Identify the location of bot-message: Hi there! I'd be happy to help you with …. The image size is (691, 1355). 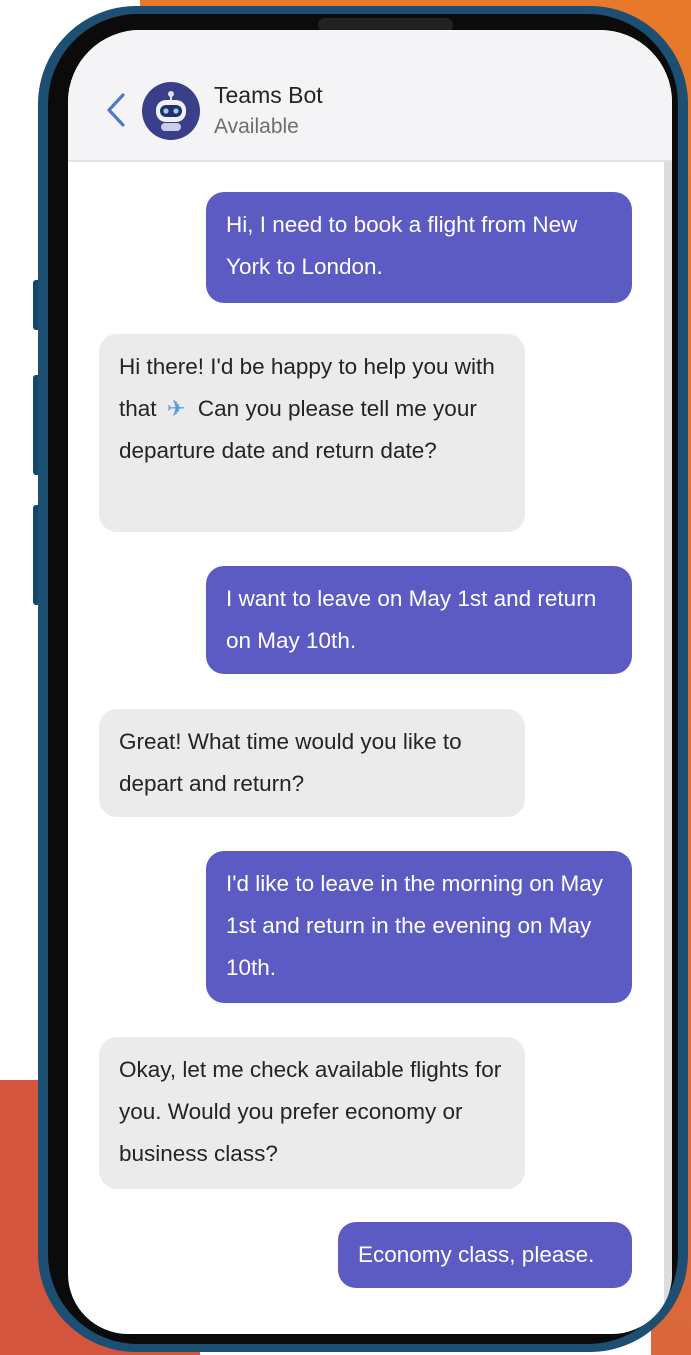
(312, 433).